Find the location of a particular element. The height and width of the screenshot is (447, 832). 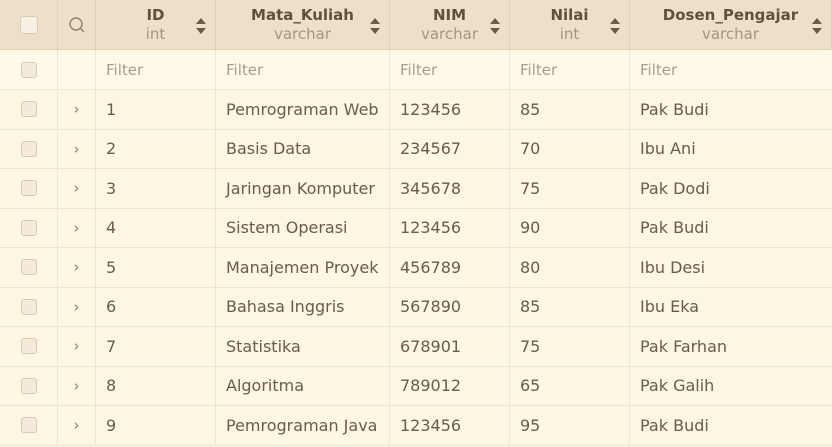

table-row: › 7 Statistika 678901 75 Pak Farhan is located at coordinates (416, 347).